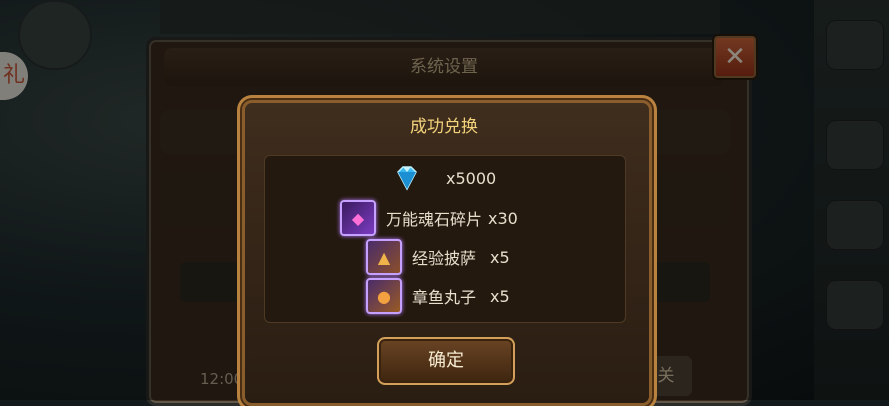  What do you see at coordinates (444, 178) in the screenshot?
I see `reward-item: x5000` at bounding box center [444, 178].